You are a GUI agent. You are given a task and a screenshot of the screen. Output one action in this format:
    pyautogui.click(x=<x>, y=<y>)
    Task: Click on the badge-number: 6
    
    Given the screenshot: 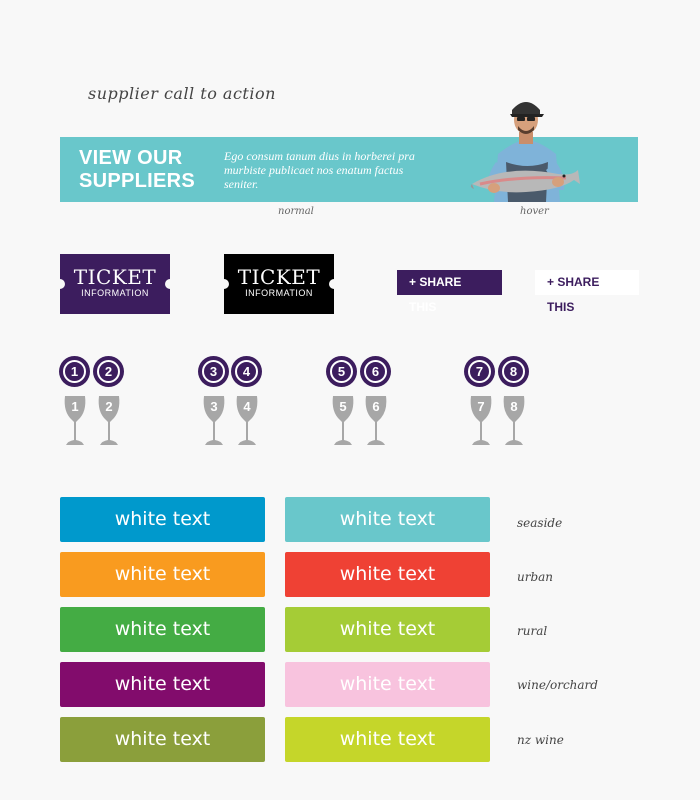 What is the action you would take?
    pyautogui.click(x=375, y=371)
    